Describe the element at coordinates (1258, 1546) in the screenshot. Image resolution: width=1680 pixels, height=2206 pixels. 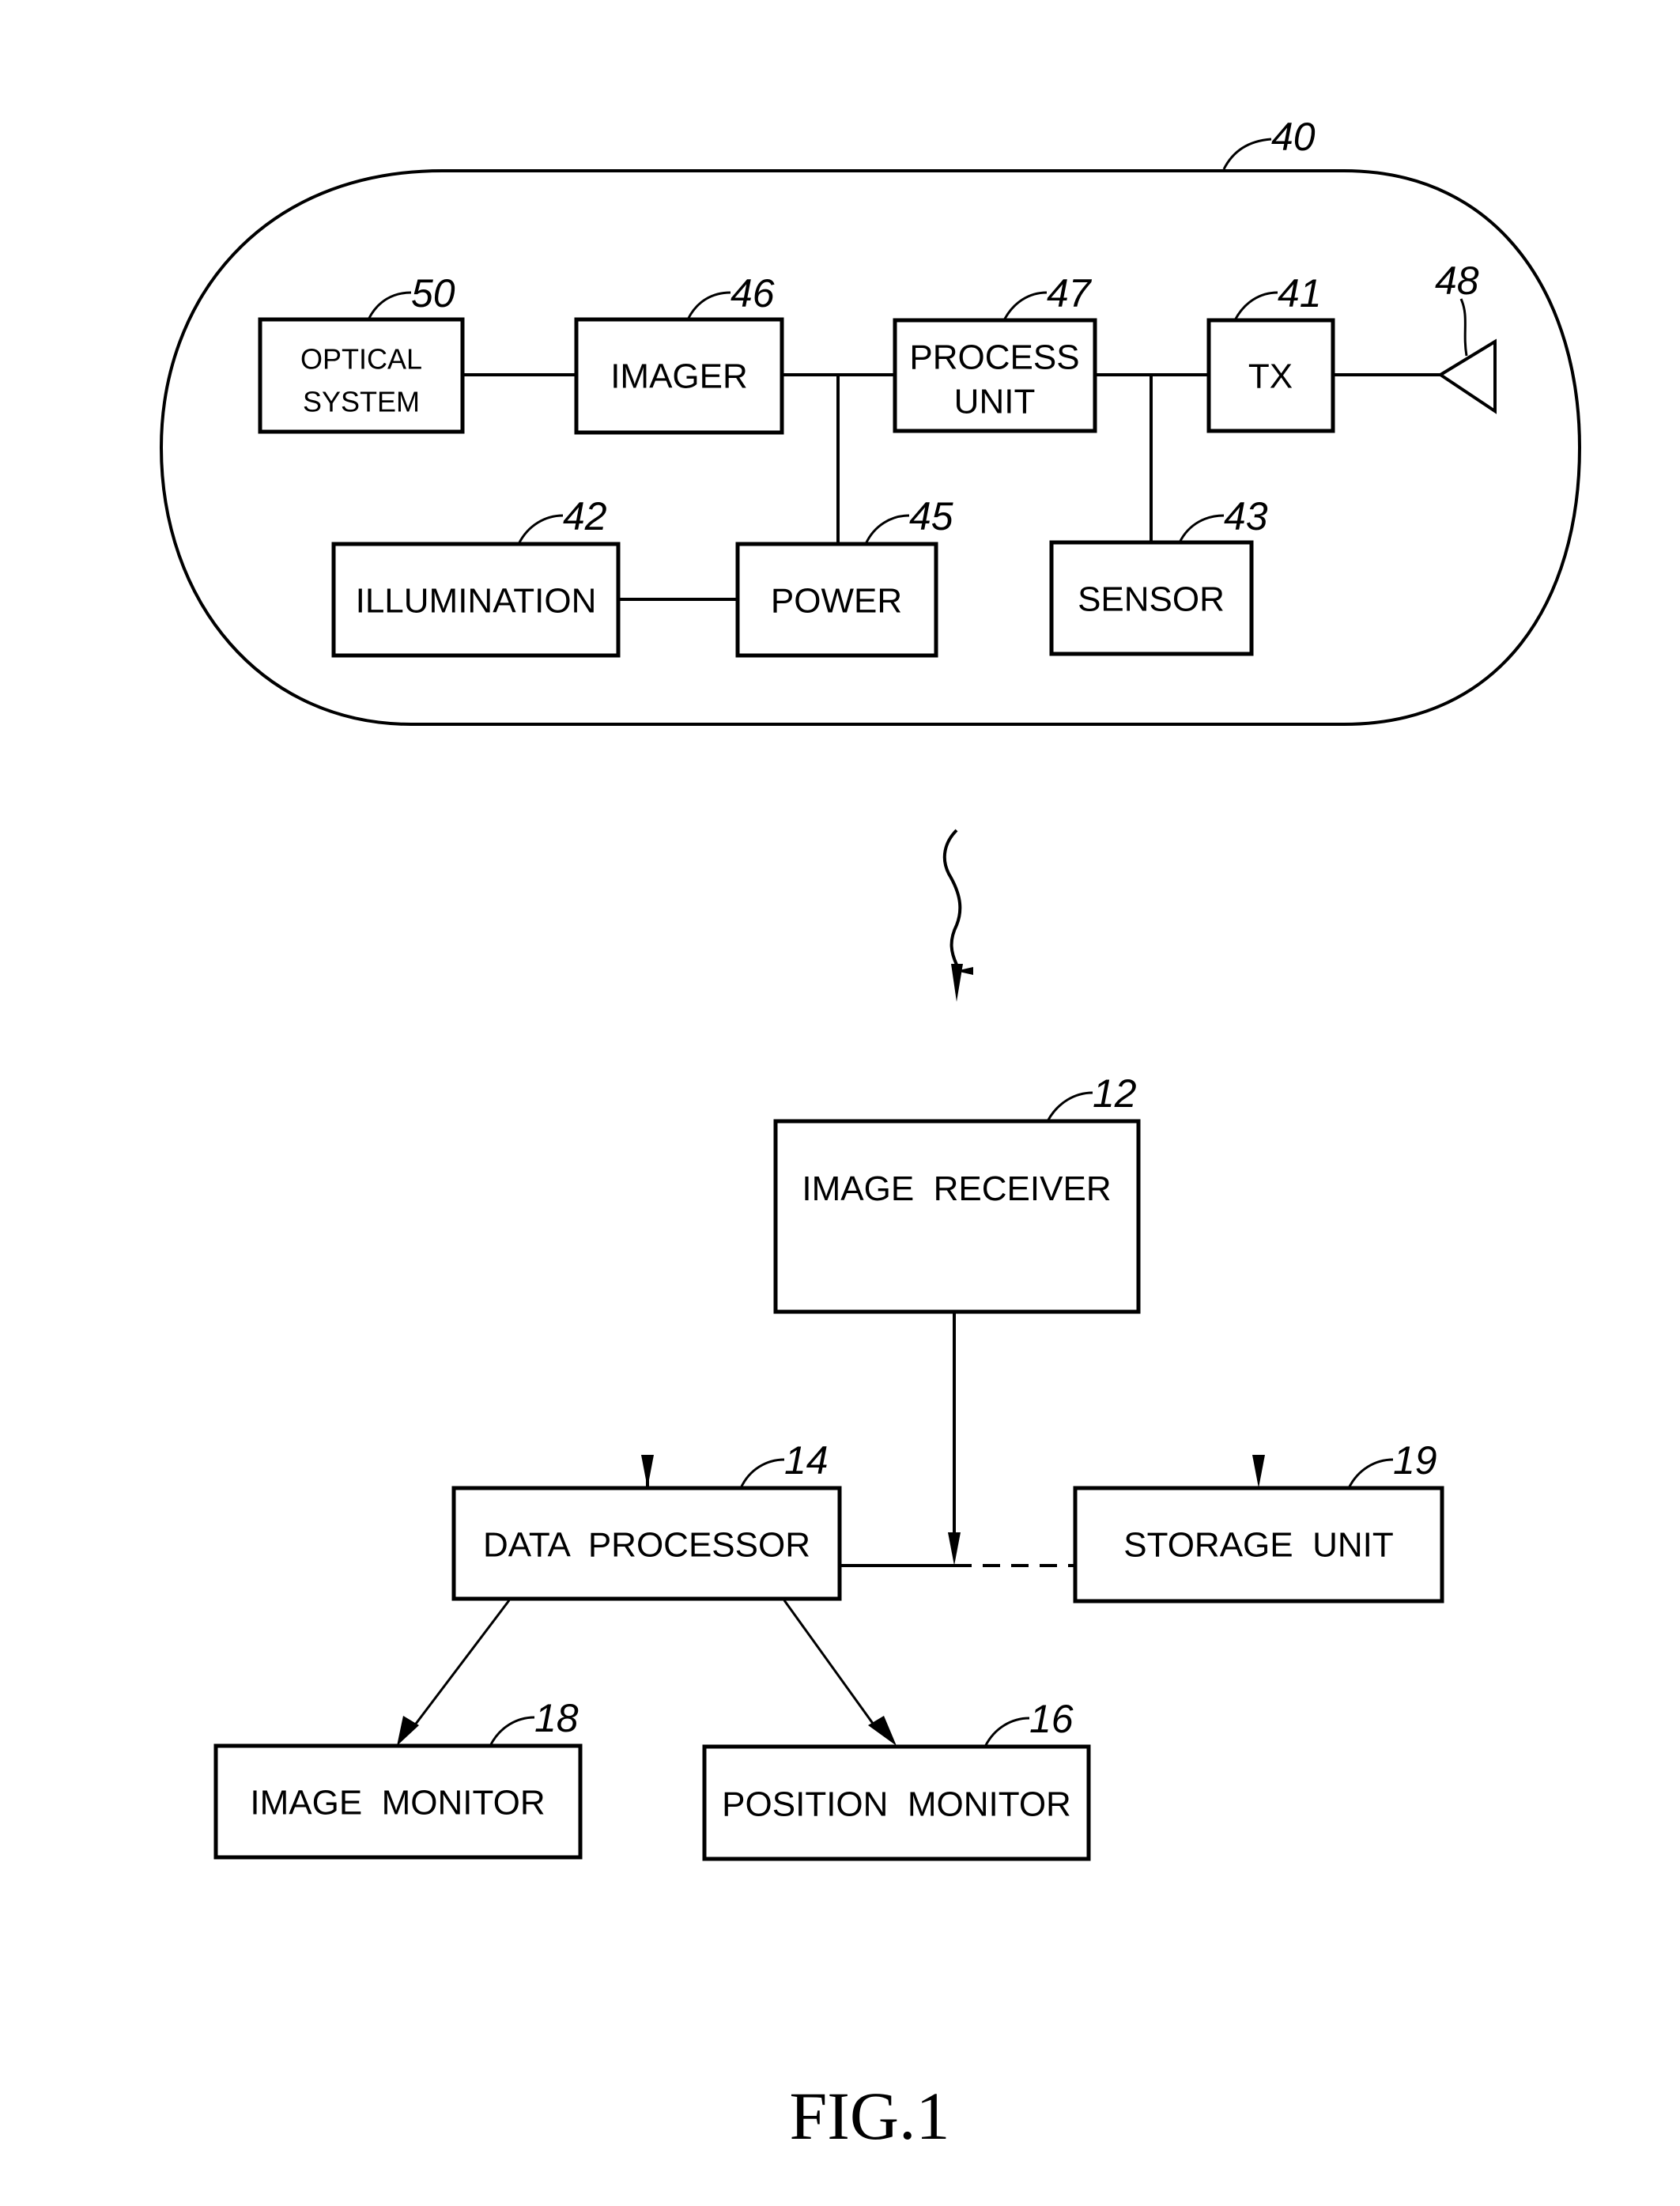
I see `svg-text: STORAGE UNIT` at that location.